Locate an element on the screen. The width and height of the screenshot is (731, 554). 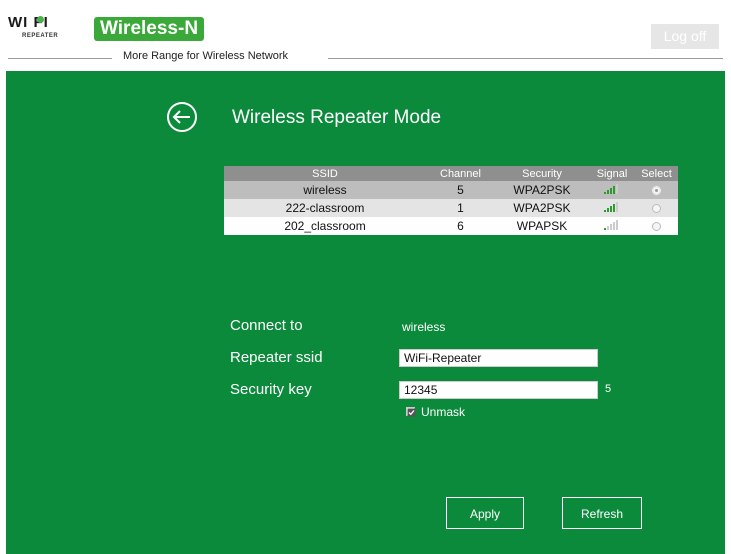
connect-to-value: wireless is located at coordinates (424, 327).